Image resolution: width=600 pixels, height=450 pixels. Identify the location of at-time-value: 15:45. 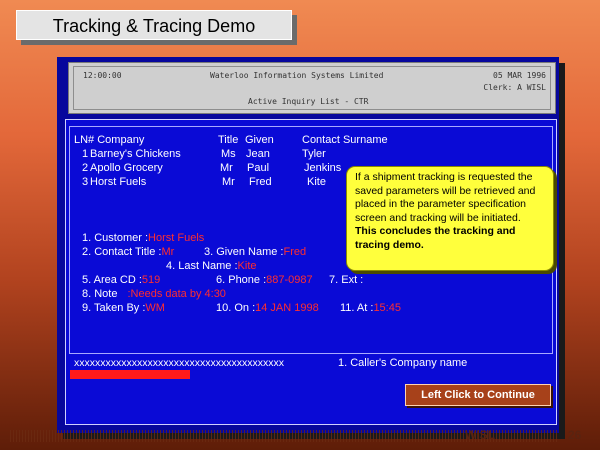
(387, 308).